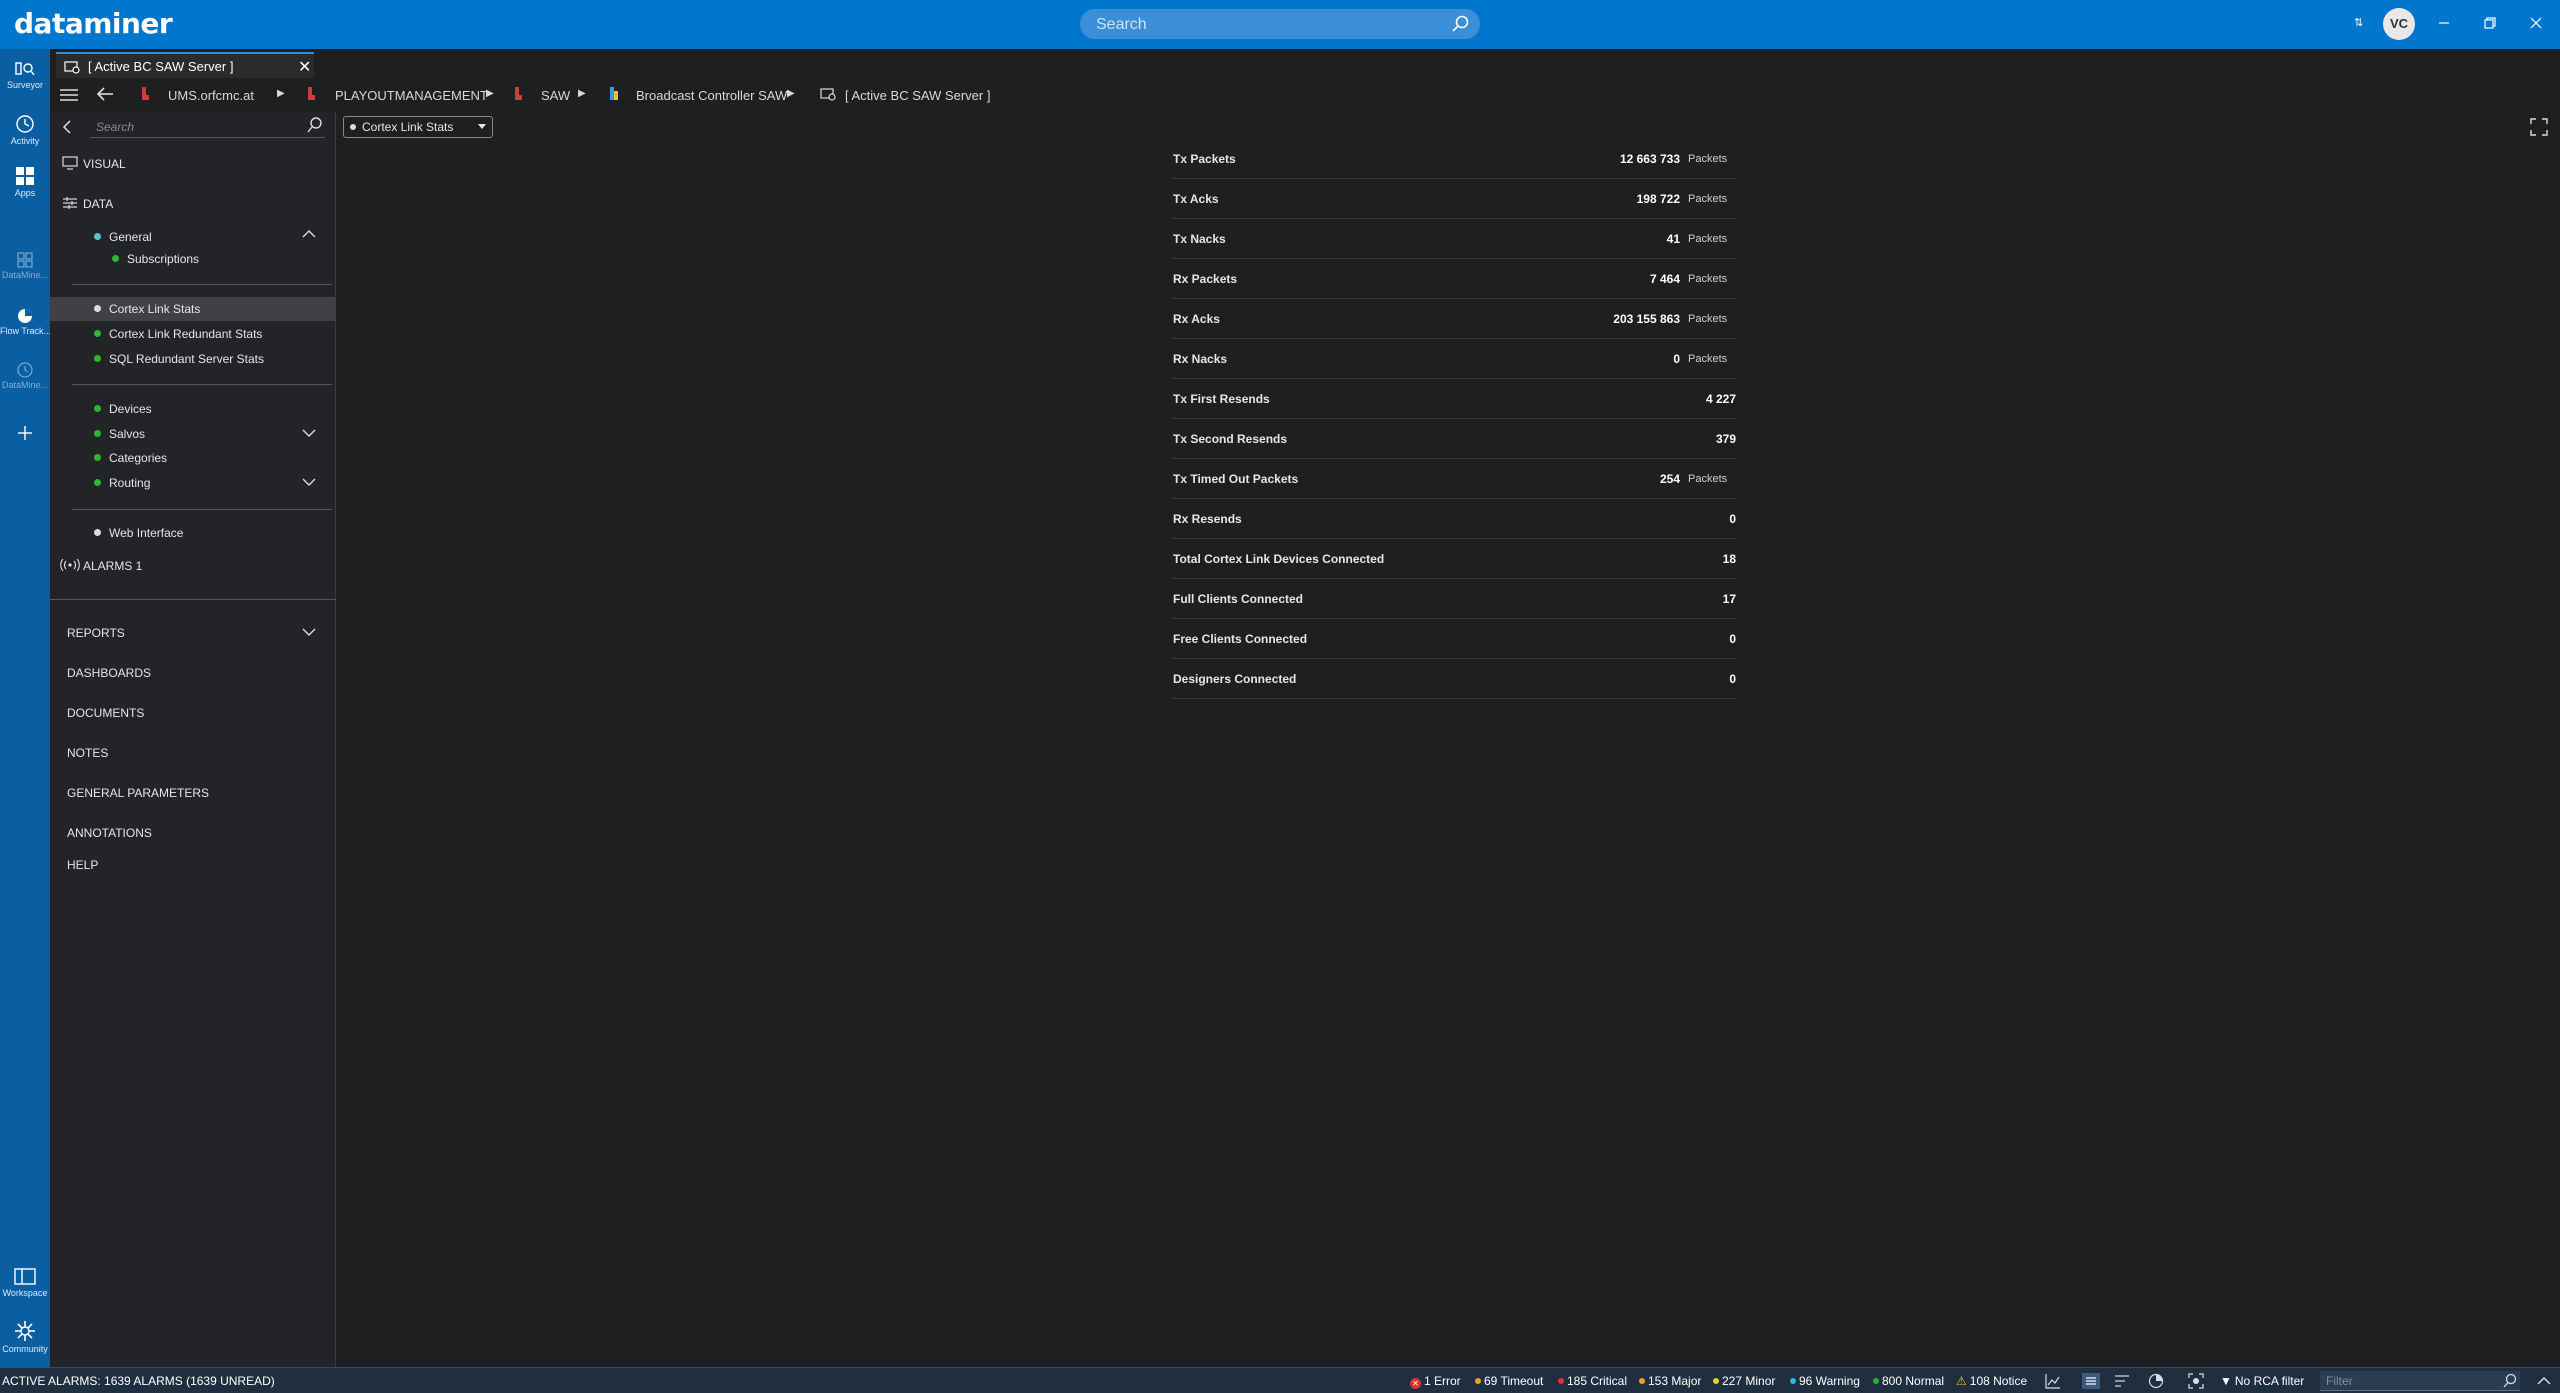 This screenshot has width=2560, height=1393. I want to click on sidebar-item-visual: VISUAL, so click(104, 164).